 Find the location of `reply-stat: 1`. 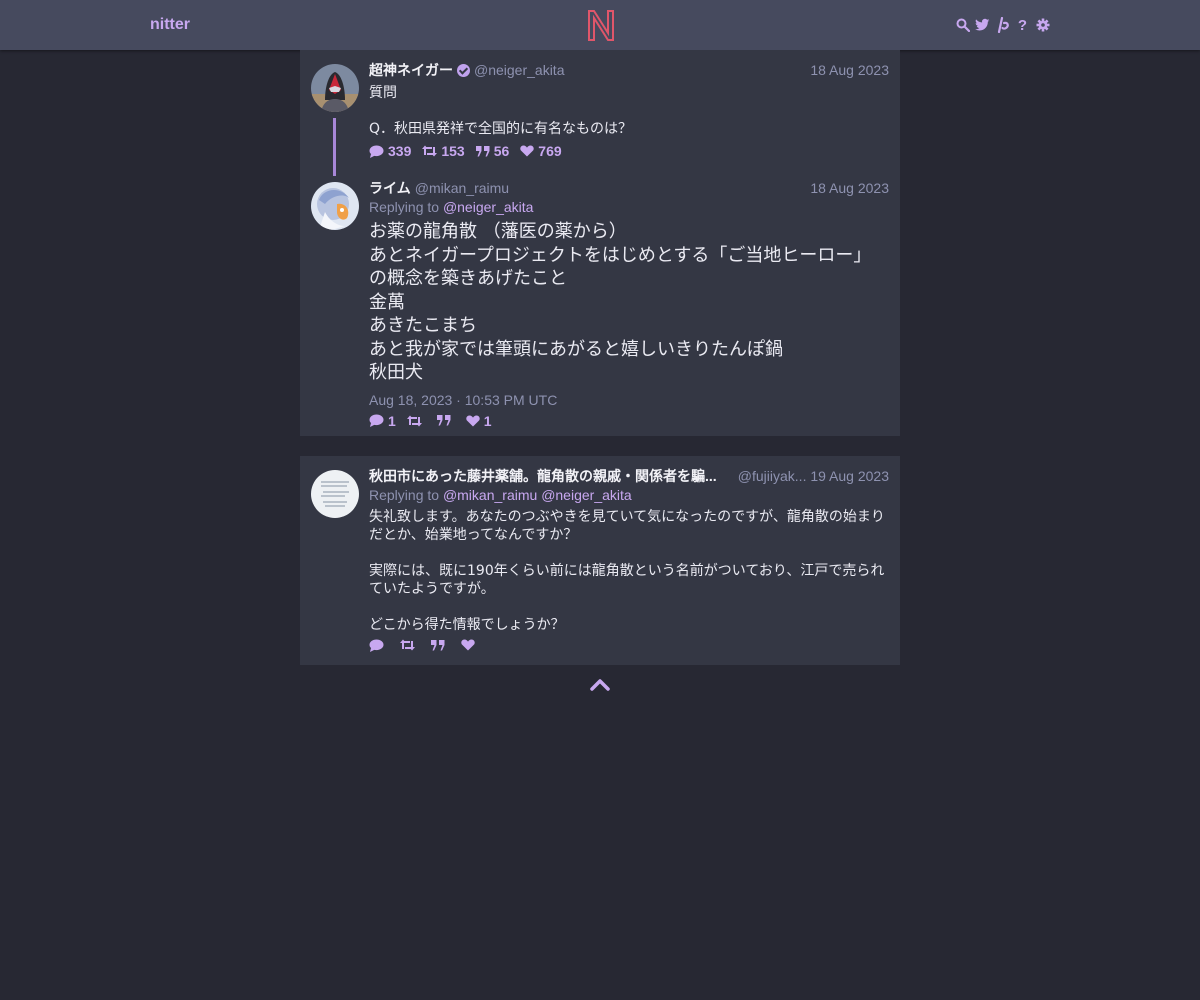

reply-stat: 1 is located at coordinates (382, 421).